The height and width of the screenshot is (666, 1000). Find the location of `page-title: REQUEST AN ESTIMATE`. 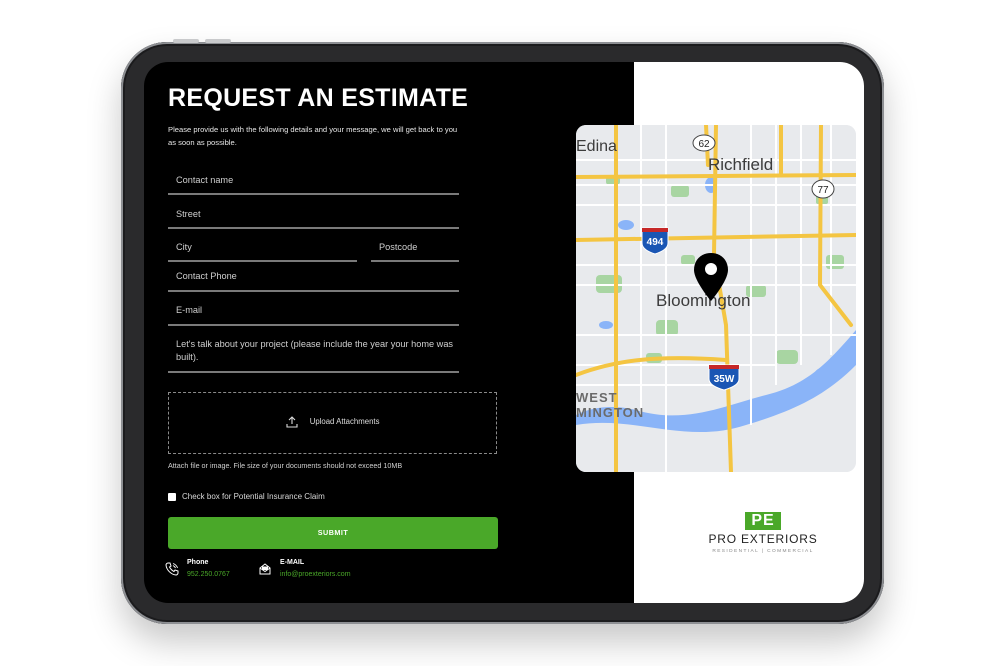

page-title: REQUEST AN ESTIMATE is located at coordinates (318, 98).